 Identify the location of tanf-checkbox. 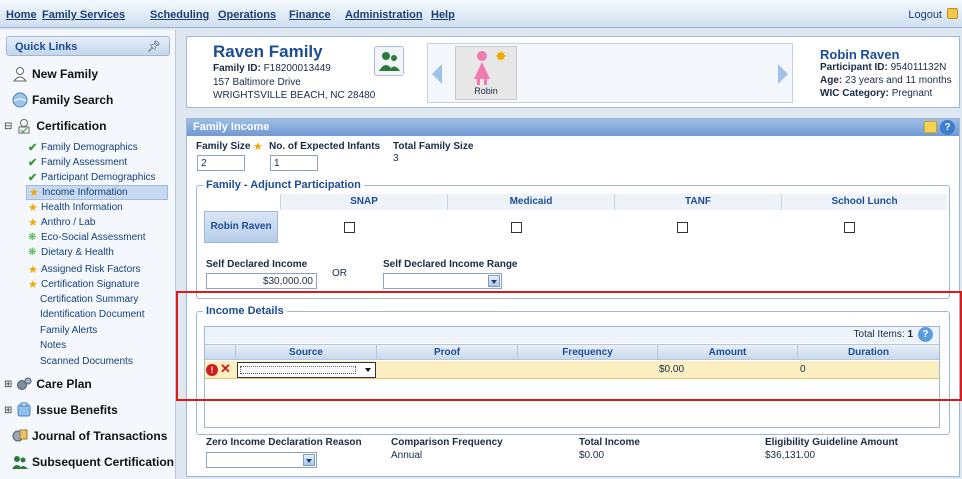
(682, 227).